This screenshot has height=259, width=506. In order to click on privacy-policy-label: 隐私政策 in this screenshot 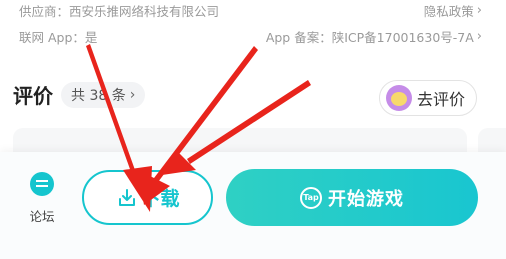, I will do `click(448, 11)`.